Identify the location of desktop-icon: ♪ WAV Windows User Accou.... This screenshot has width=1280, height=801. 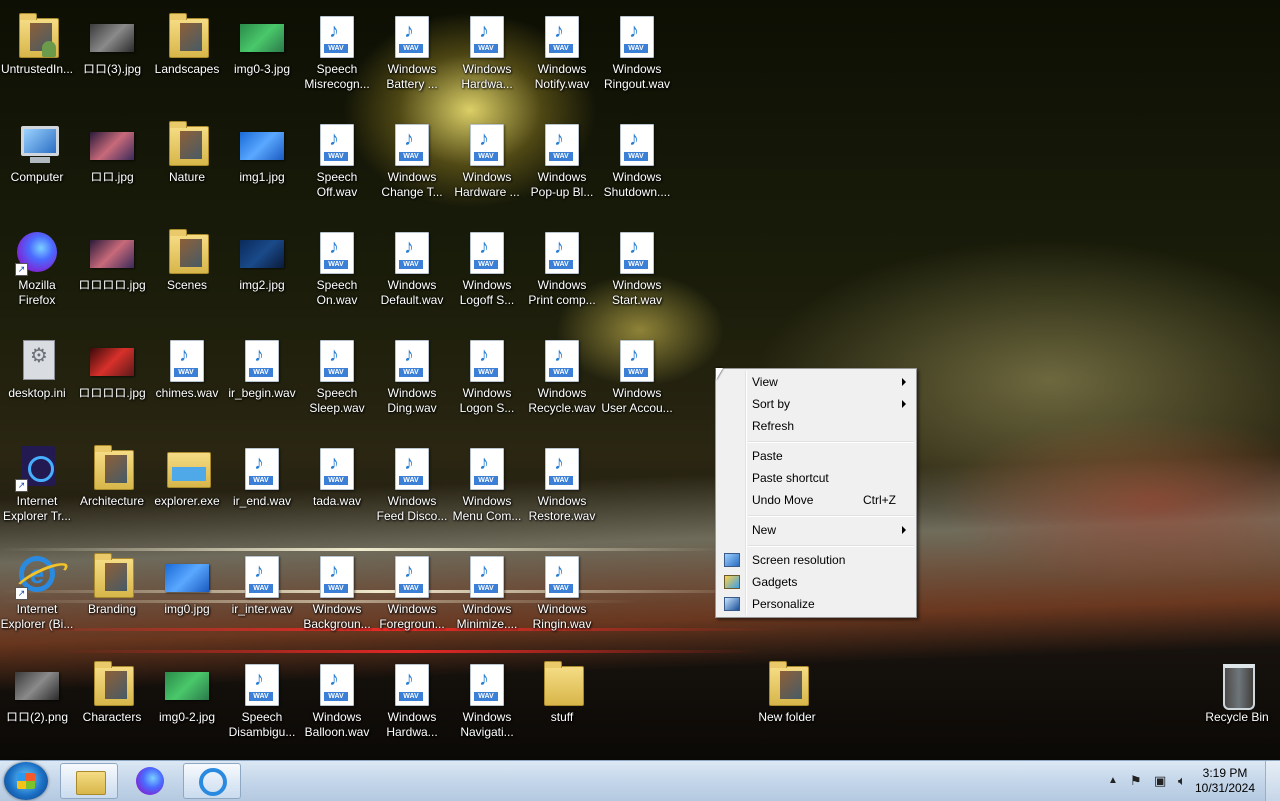
(637, 373).